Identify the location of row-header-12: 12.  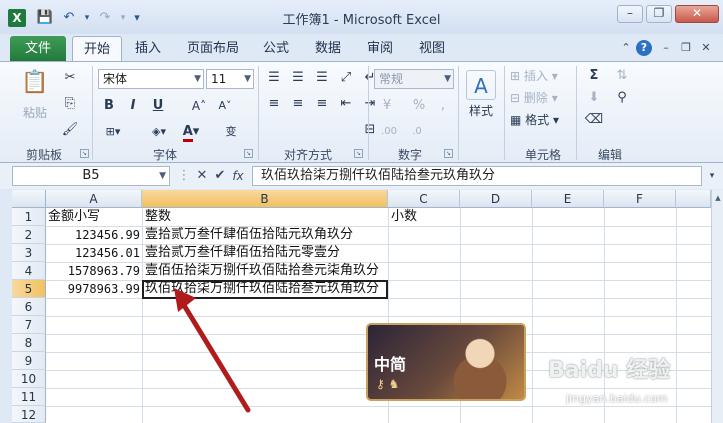
(29, 414).